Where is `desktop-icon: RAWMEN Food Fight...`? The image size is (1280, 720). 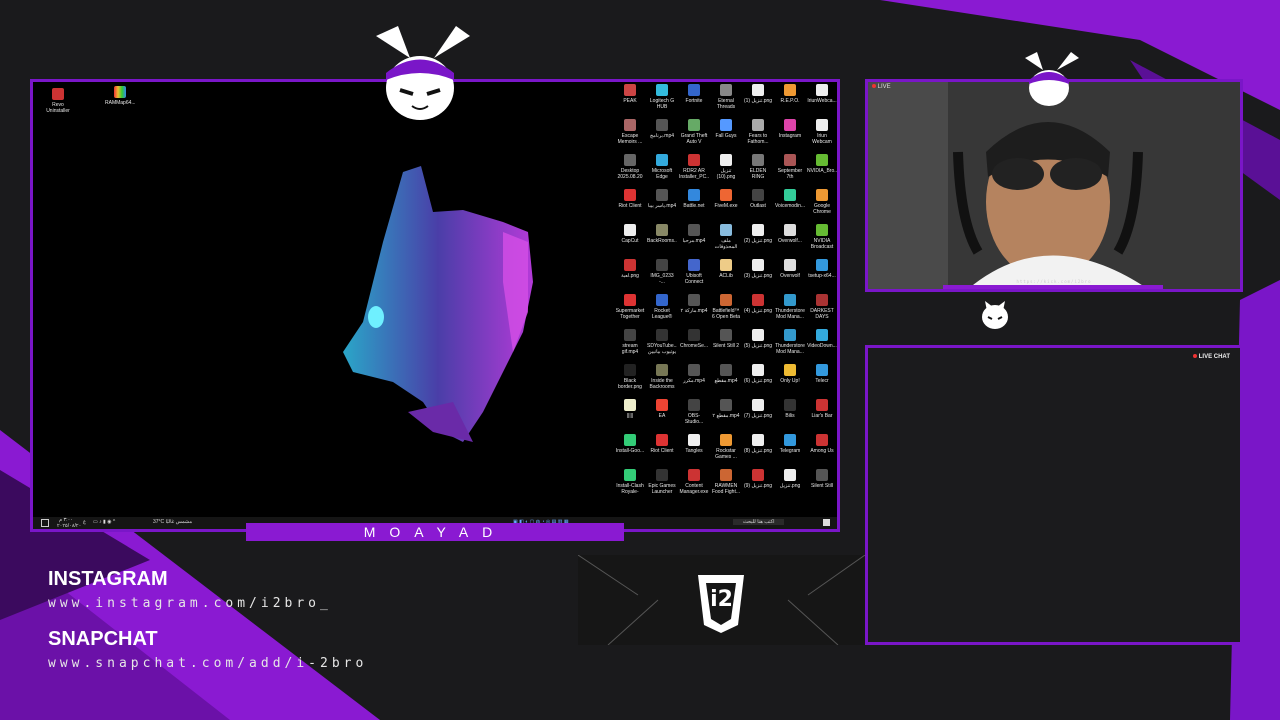 desktop-icon: RAWMEN Food Fight... is located at coordinates (726, 486).